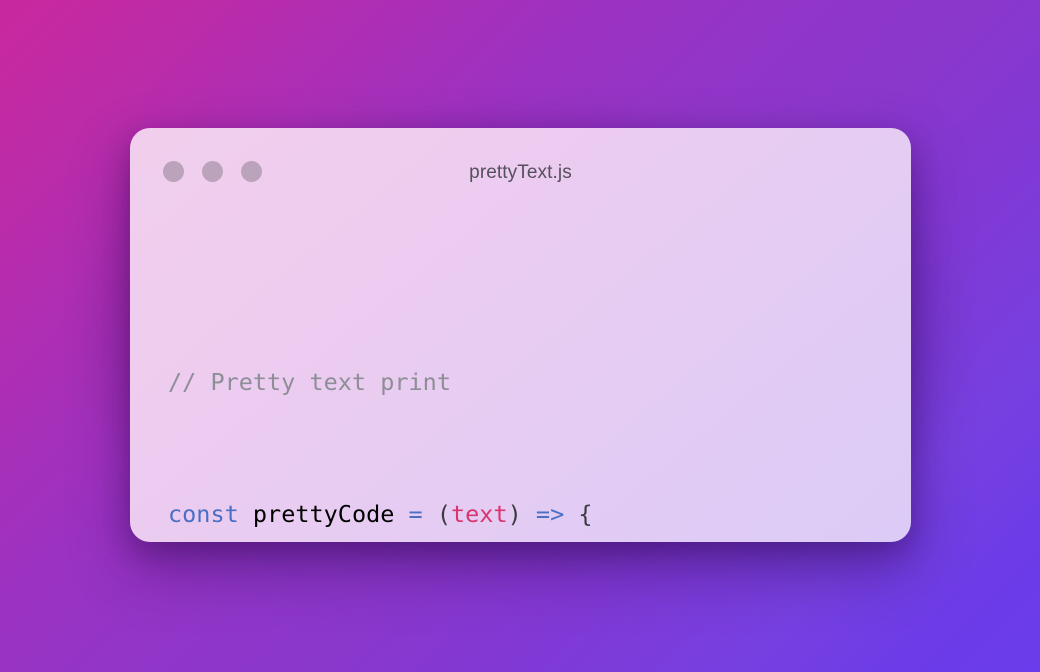  I want to click on code-token-operator: =, so click(415, 514).